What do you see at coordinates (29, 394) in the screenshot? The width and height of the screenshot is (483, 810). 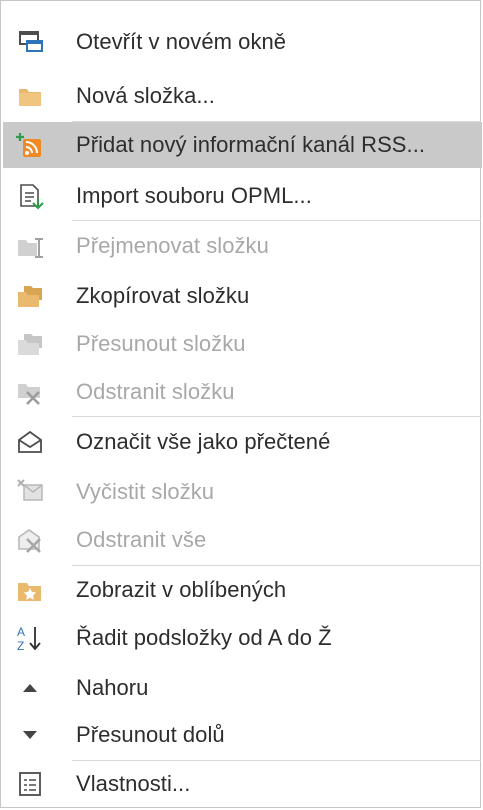 I see `delete-folder-icon` at bounding box center [29, 394].